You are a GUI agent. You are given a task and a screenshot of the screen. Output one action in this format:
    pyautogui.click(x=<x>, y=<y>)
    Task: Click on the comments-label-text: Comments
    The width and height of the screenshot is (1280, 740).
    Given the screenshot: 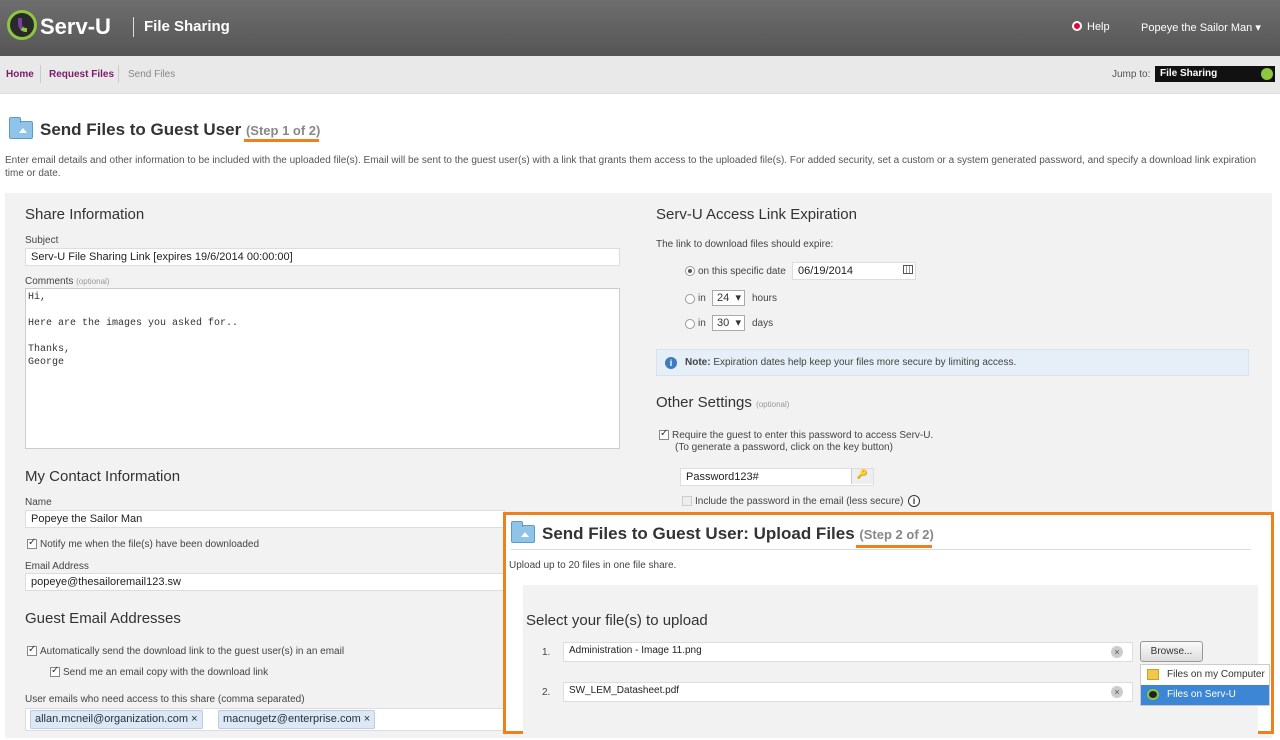 What is the action you would take?
    pyautogui.click(x=49, y=281)
    